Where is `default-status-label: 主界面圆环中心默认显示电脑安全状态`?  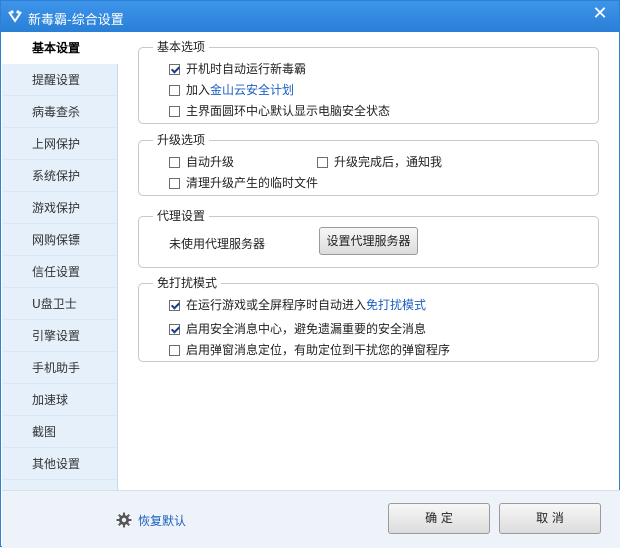 default-status-label: 主界面圆环中心默认显示电脑安全状态 is located at coordinates (288, 111).